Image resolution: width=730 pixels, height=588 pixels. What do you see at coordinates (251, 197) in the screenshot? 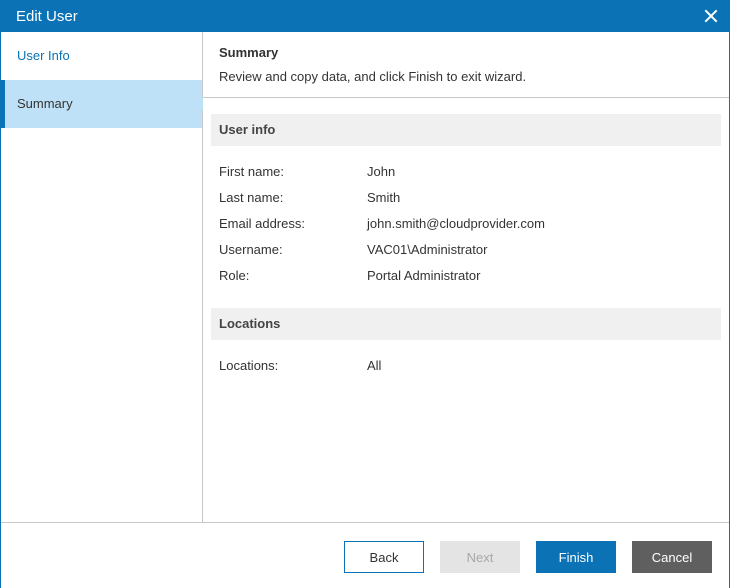
I see `row-label: Last name:` at bounding box center [251, 197].